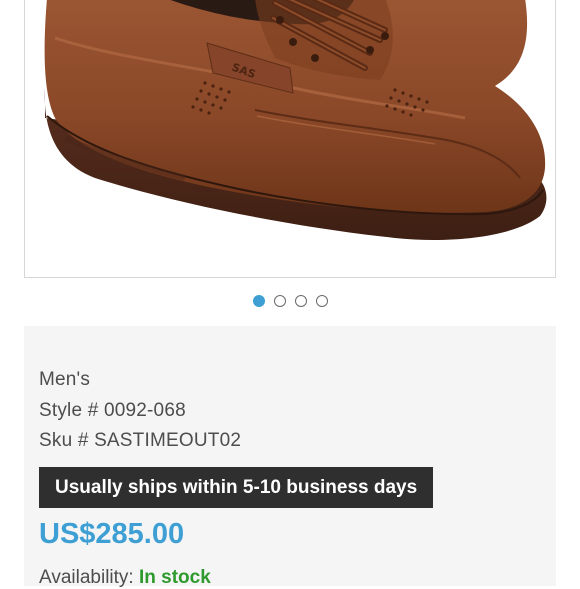 Image resolution: width=580 pixels, height=589 pixels. Describe the element at coordinates (112, 410) in the screenshot. I see `product-style-number: Style # 0092-068` at that location.